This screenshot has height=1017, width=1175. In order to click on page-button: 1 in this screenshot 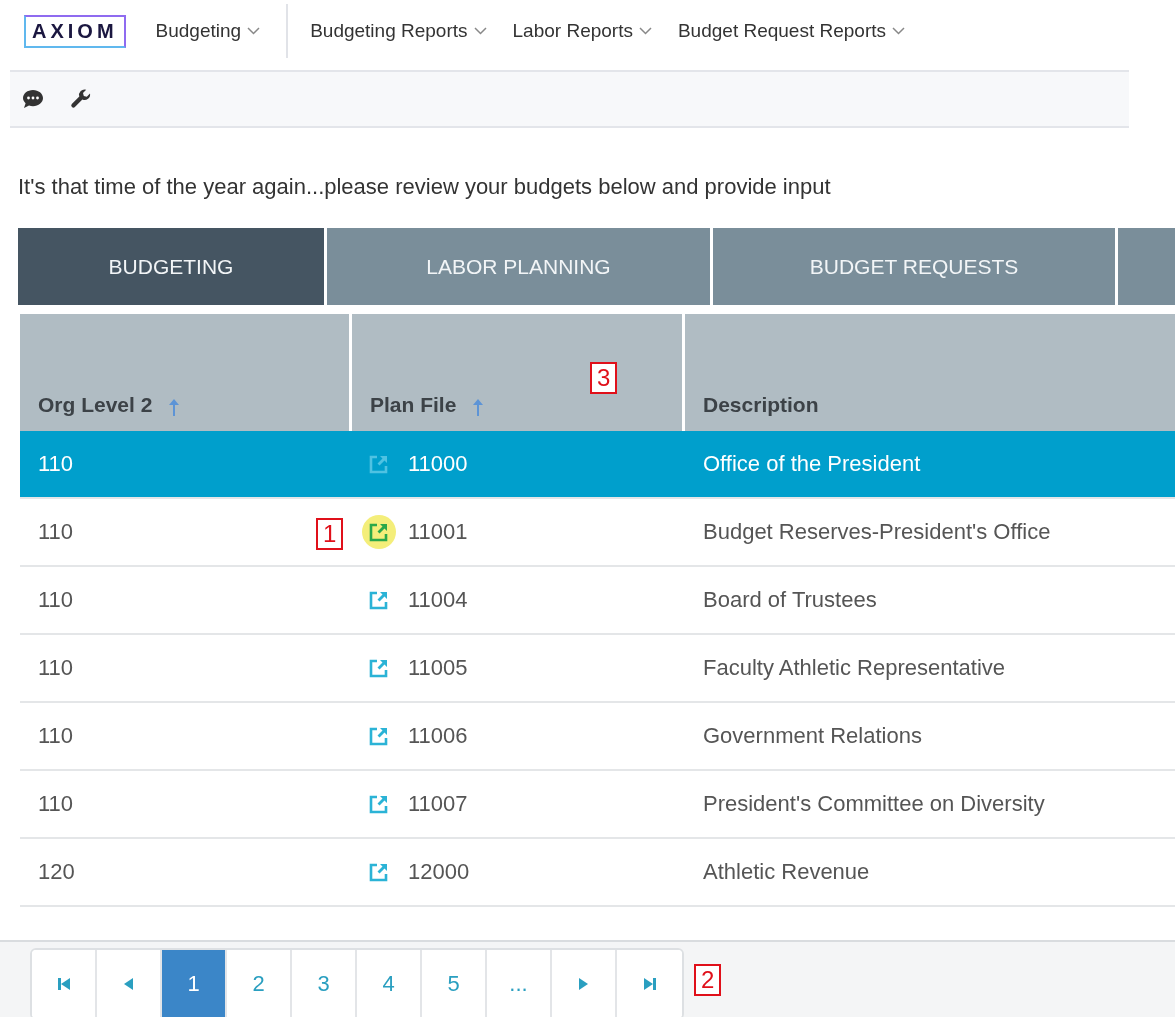, I will do `click(194, 983)`.